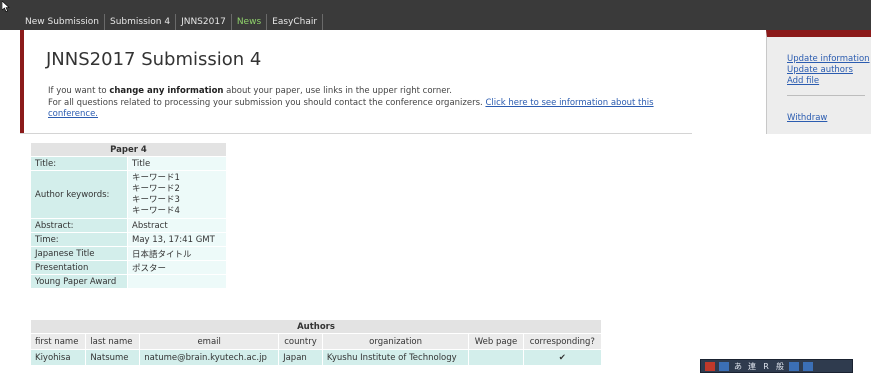 This screenshot has width=871, height=374. What do you see at coordinates (177, 163) in the screenshot?
I see `title-value: Title` at bounding box center [177, 163].